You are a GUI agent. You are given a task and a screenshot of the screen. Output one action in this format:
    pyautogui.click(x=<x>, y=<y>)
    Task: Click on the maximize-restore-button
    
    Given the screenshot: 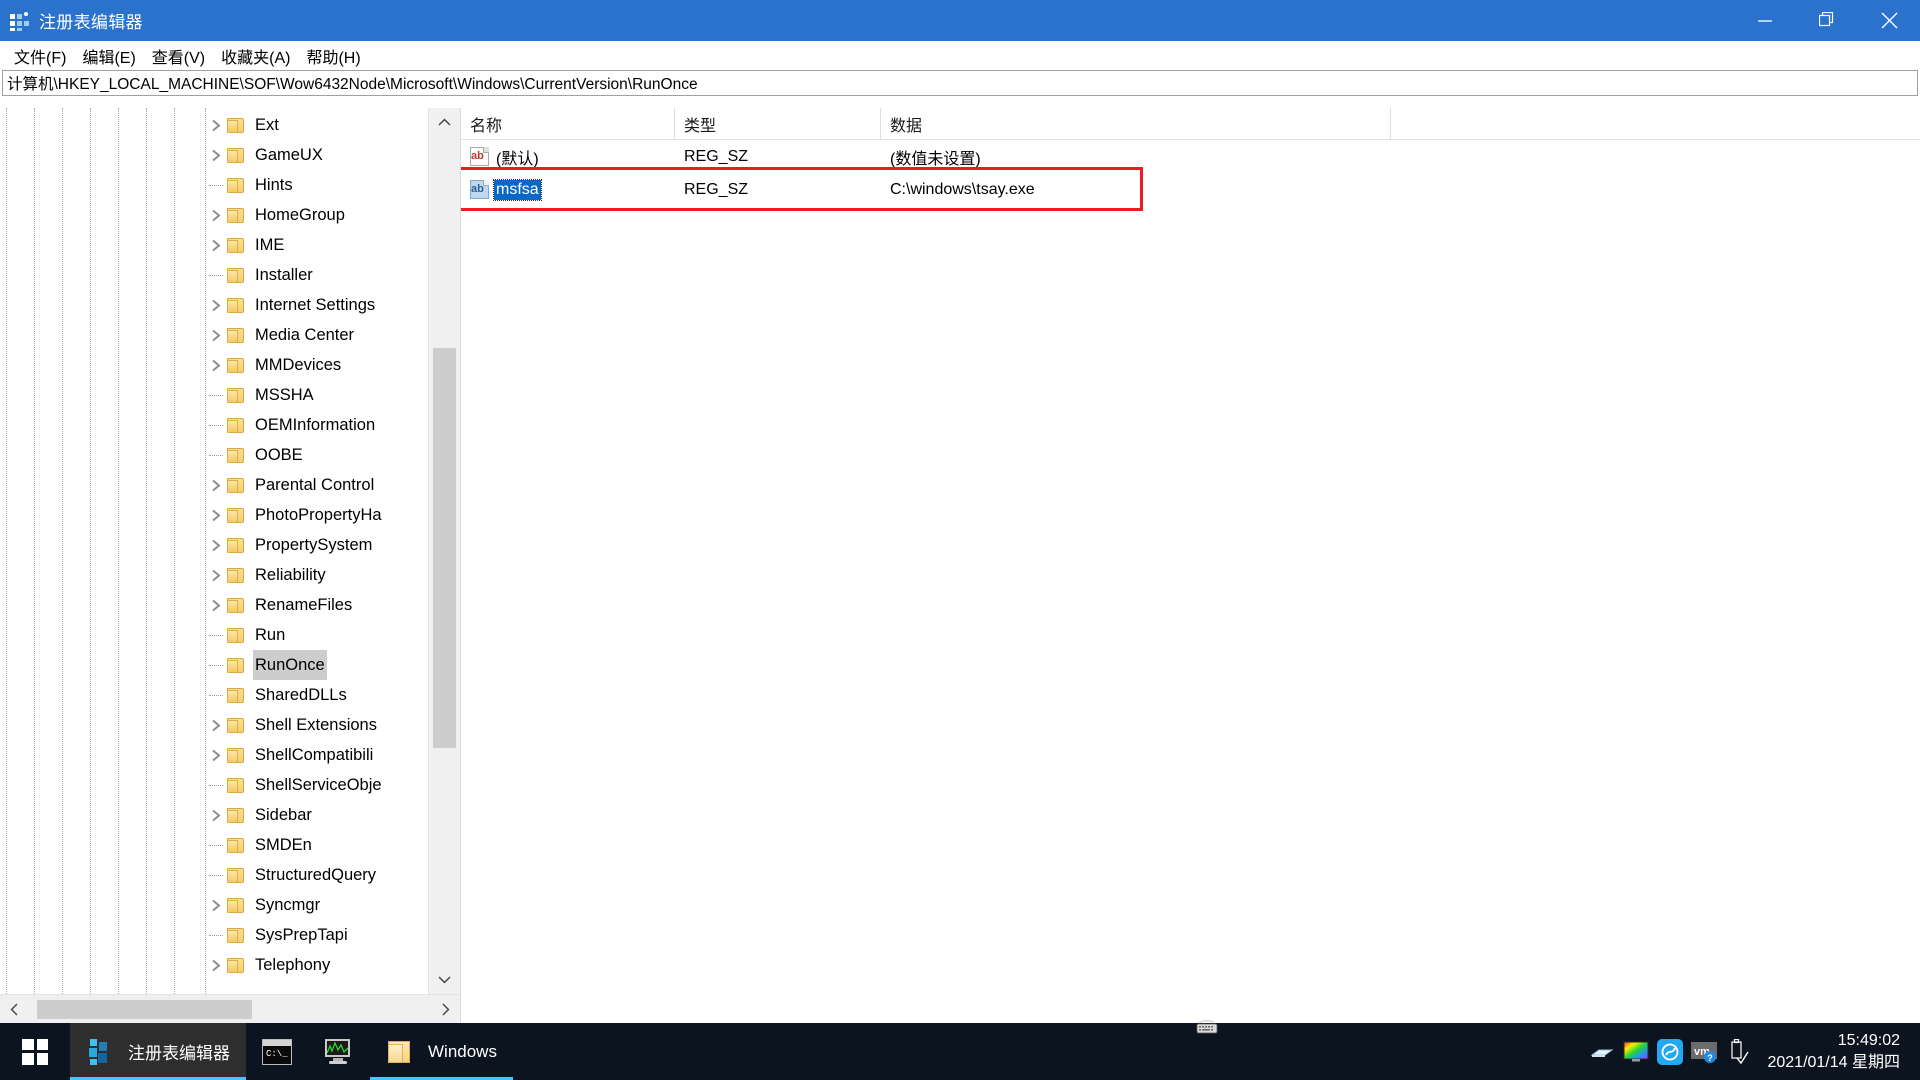 What is the action you would take?
    pyautogui.click(x=1827, y=20)
    